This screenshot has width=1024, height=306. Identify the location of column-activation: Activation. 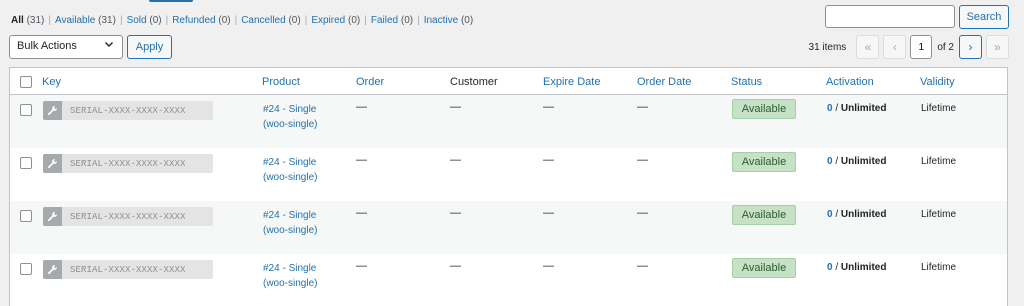
(850, 82).